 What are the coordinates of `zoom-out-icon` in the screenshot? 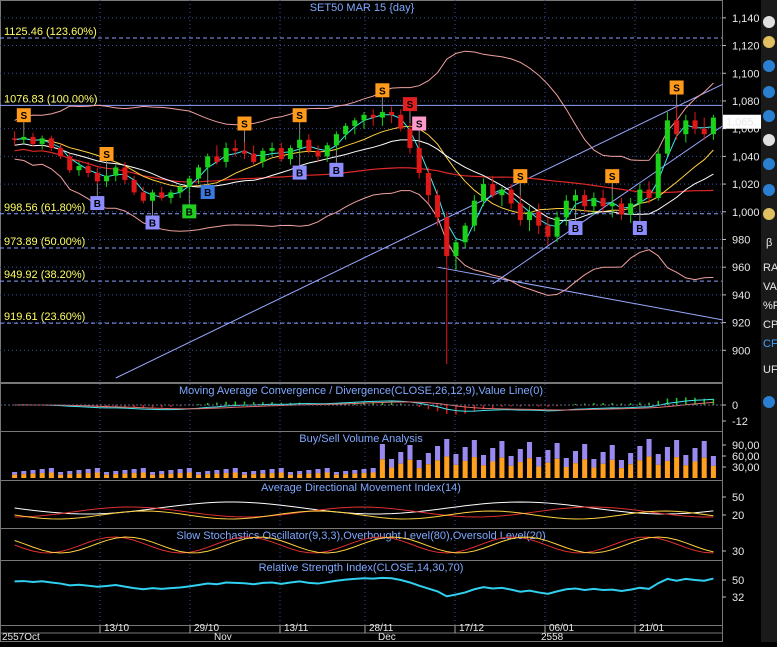 It's located at (769, 92).